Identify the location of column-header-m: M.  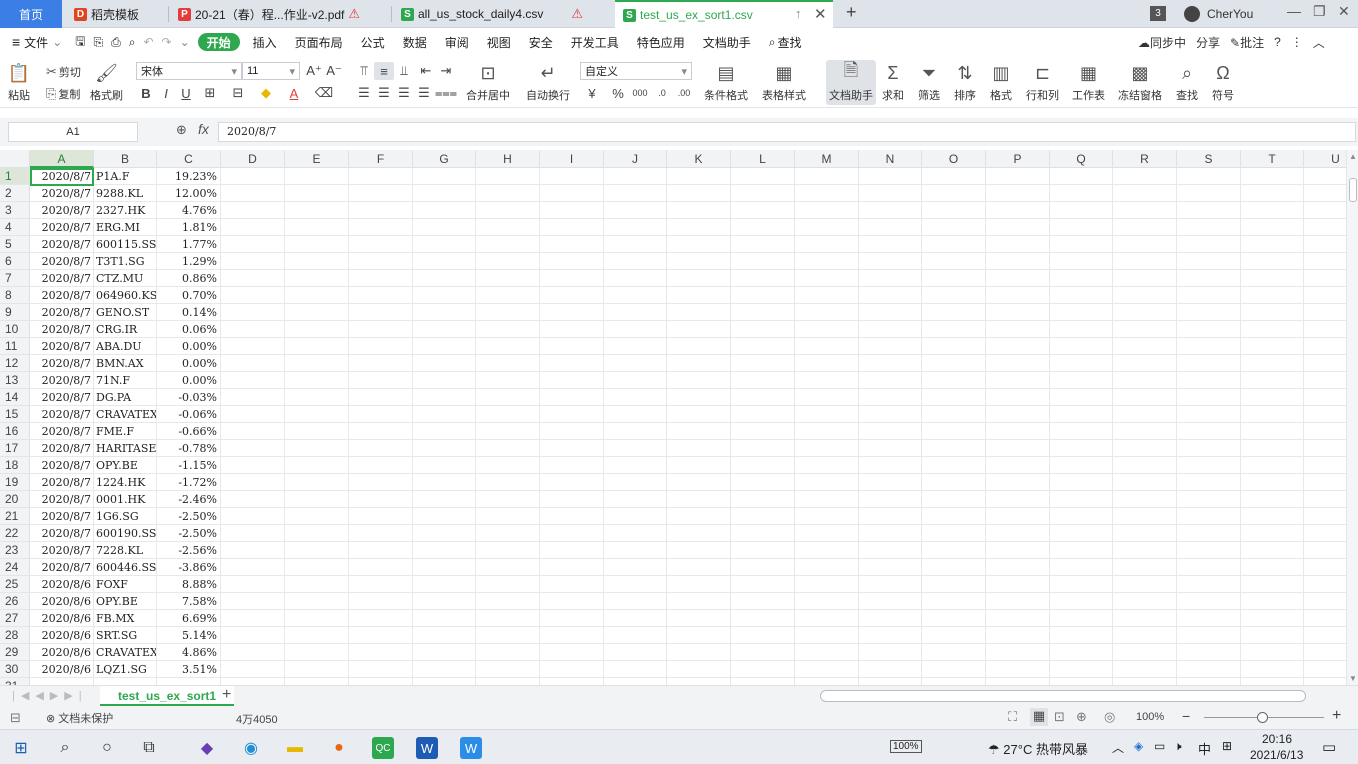
(827, 159).